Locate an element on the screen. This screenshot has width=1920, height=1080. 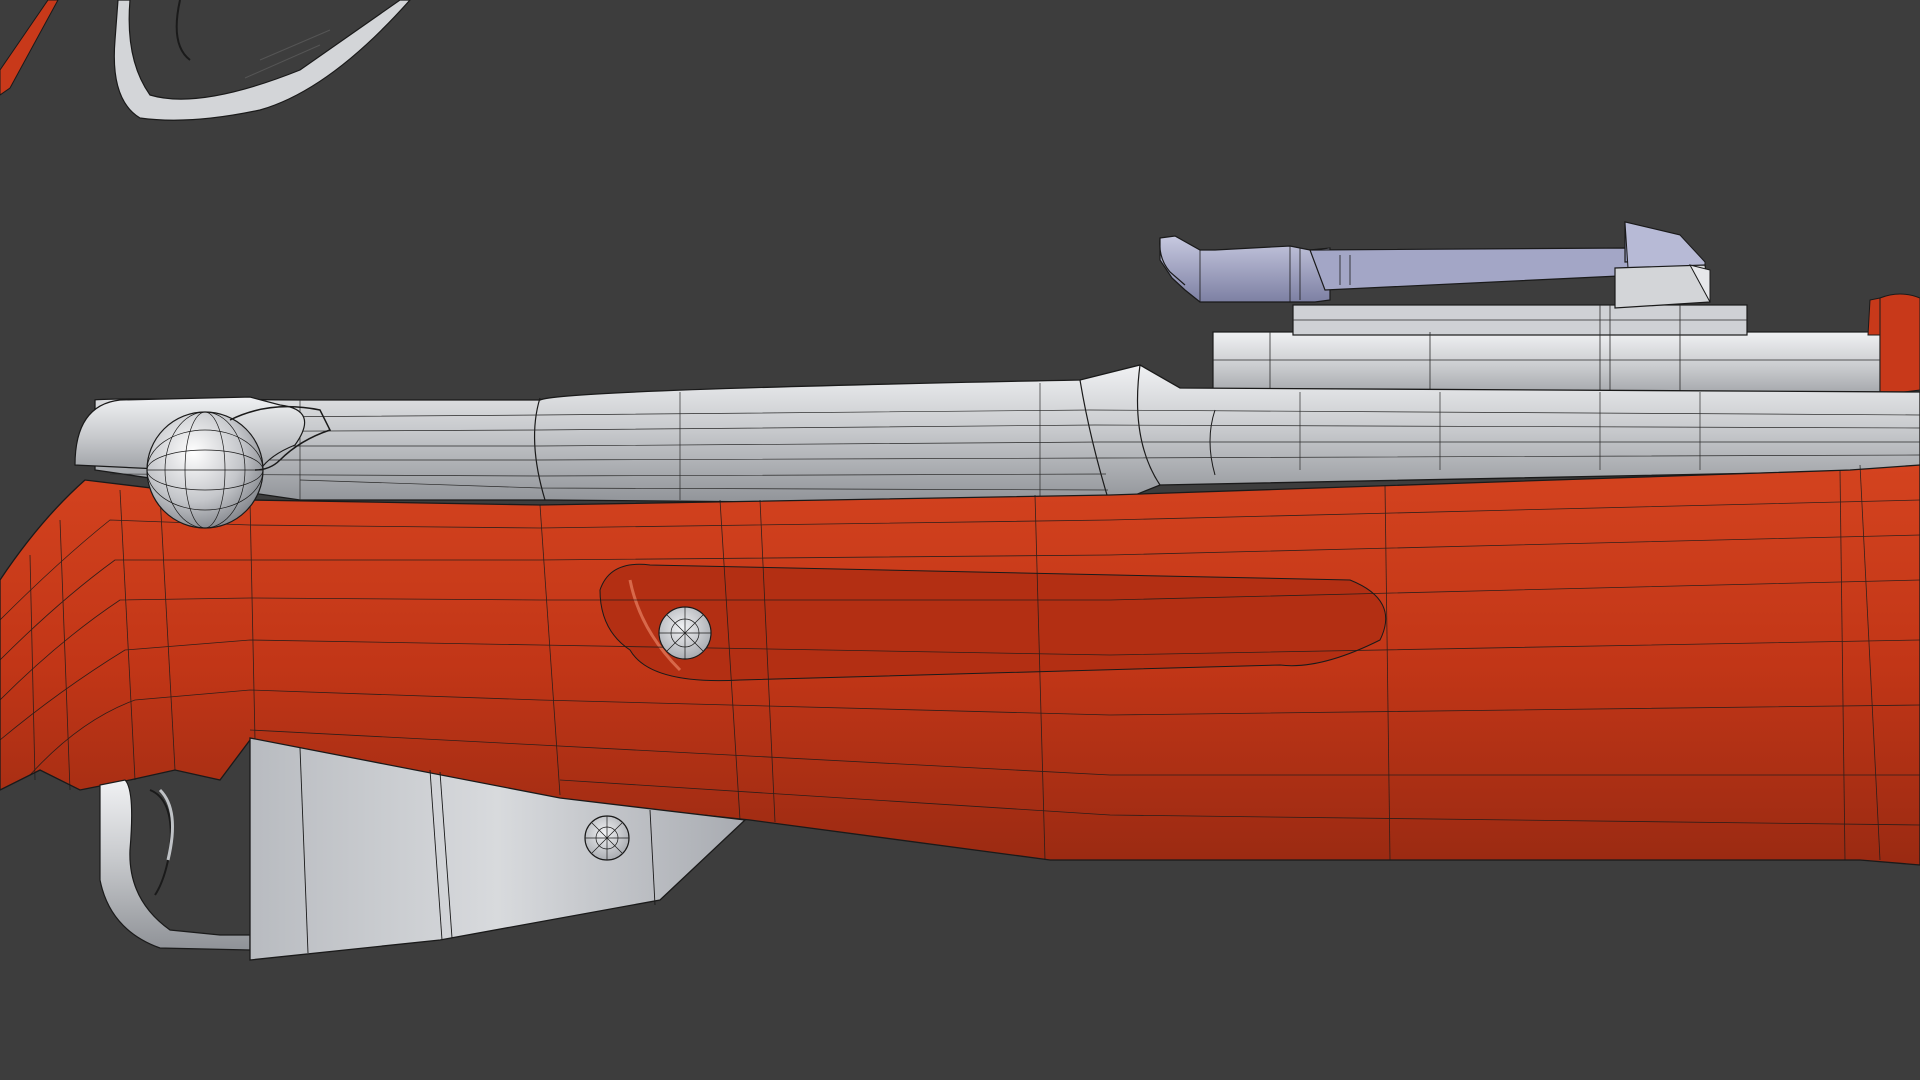
magazine-screw is located at coordinates (607, 838).